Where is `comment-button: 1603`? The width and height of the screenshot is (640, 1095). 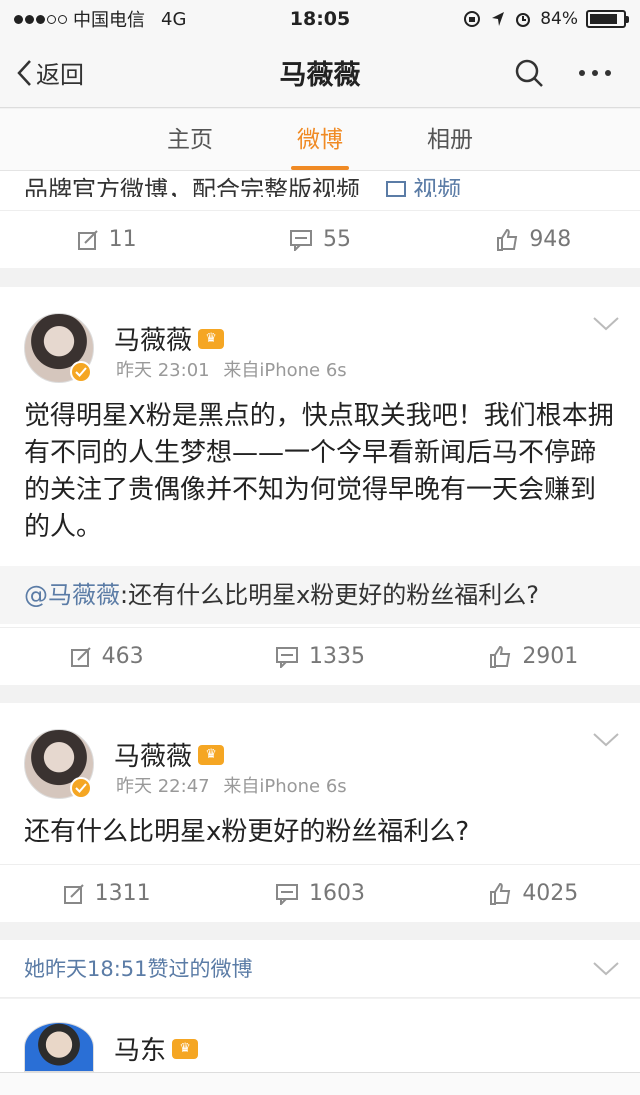 comment-button: 1603 is located at coordinates (319, 893).